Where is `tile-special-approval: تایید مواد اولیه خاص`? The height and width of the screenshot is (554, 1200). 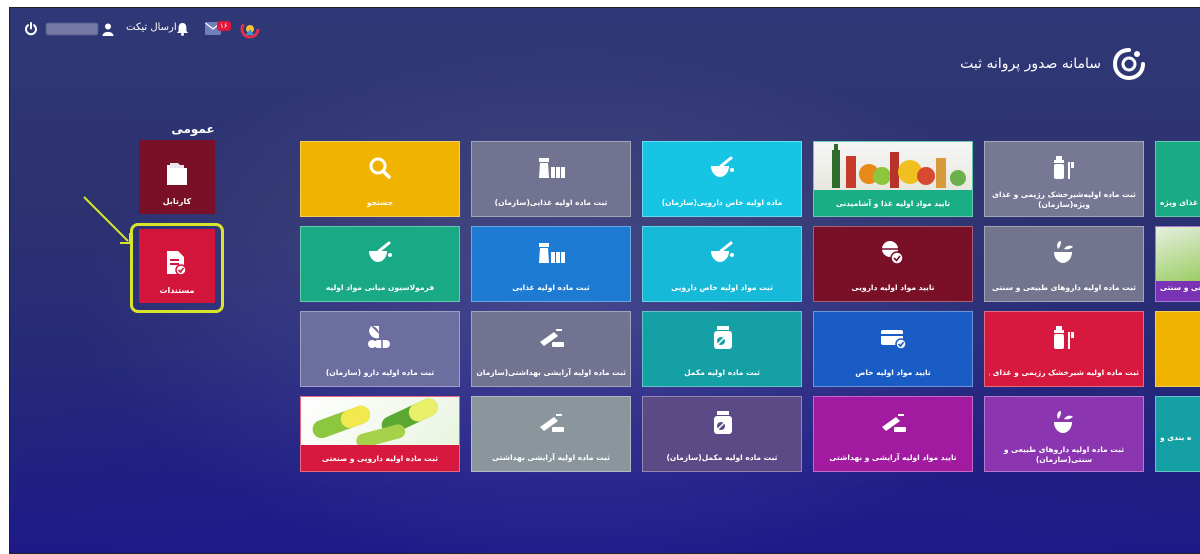 tile-special-approval: تایید مواد اولیه خاص is located at coordinates (893, 349).